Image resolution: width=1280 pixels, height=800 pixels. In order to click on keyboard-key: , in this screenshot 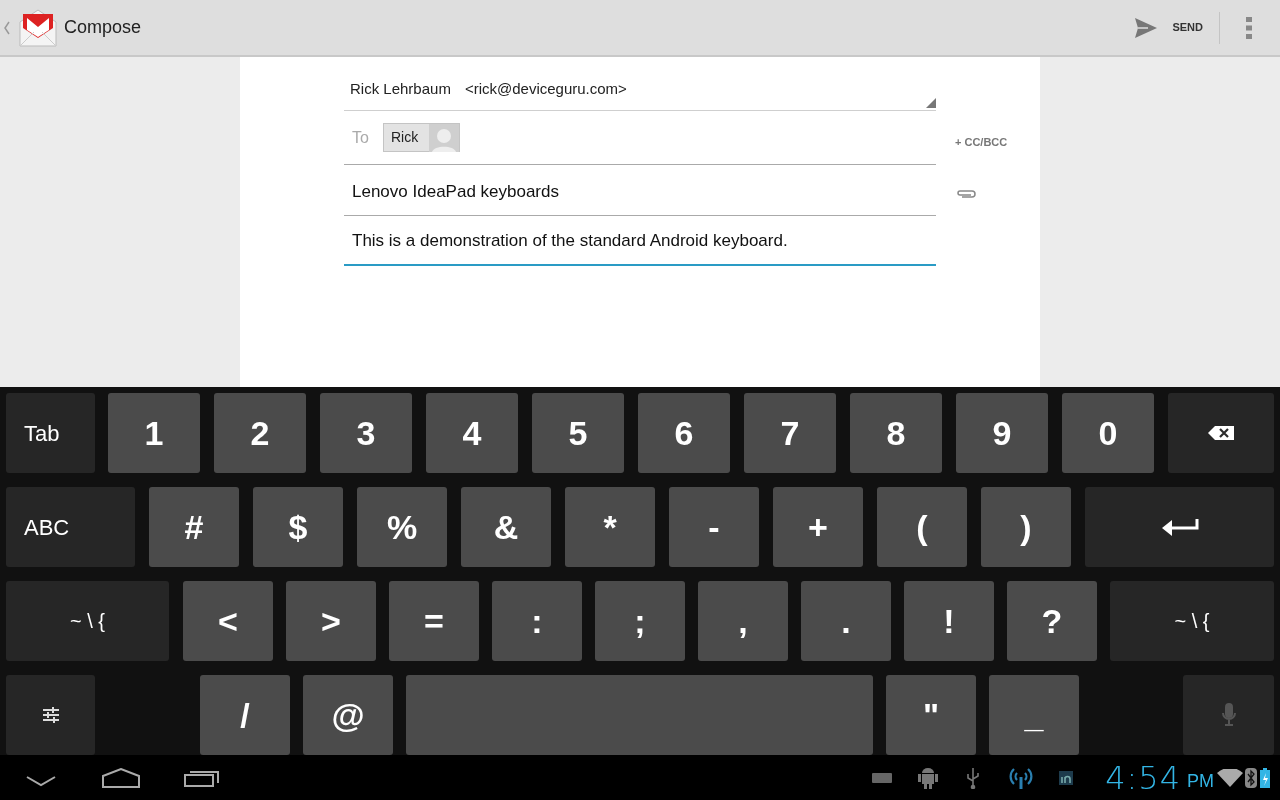, I will do `click(743, 621)`.